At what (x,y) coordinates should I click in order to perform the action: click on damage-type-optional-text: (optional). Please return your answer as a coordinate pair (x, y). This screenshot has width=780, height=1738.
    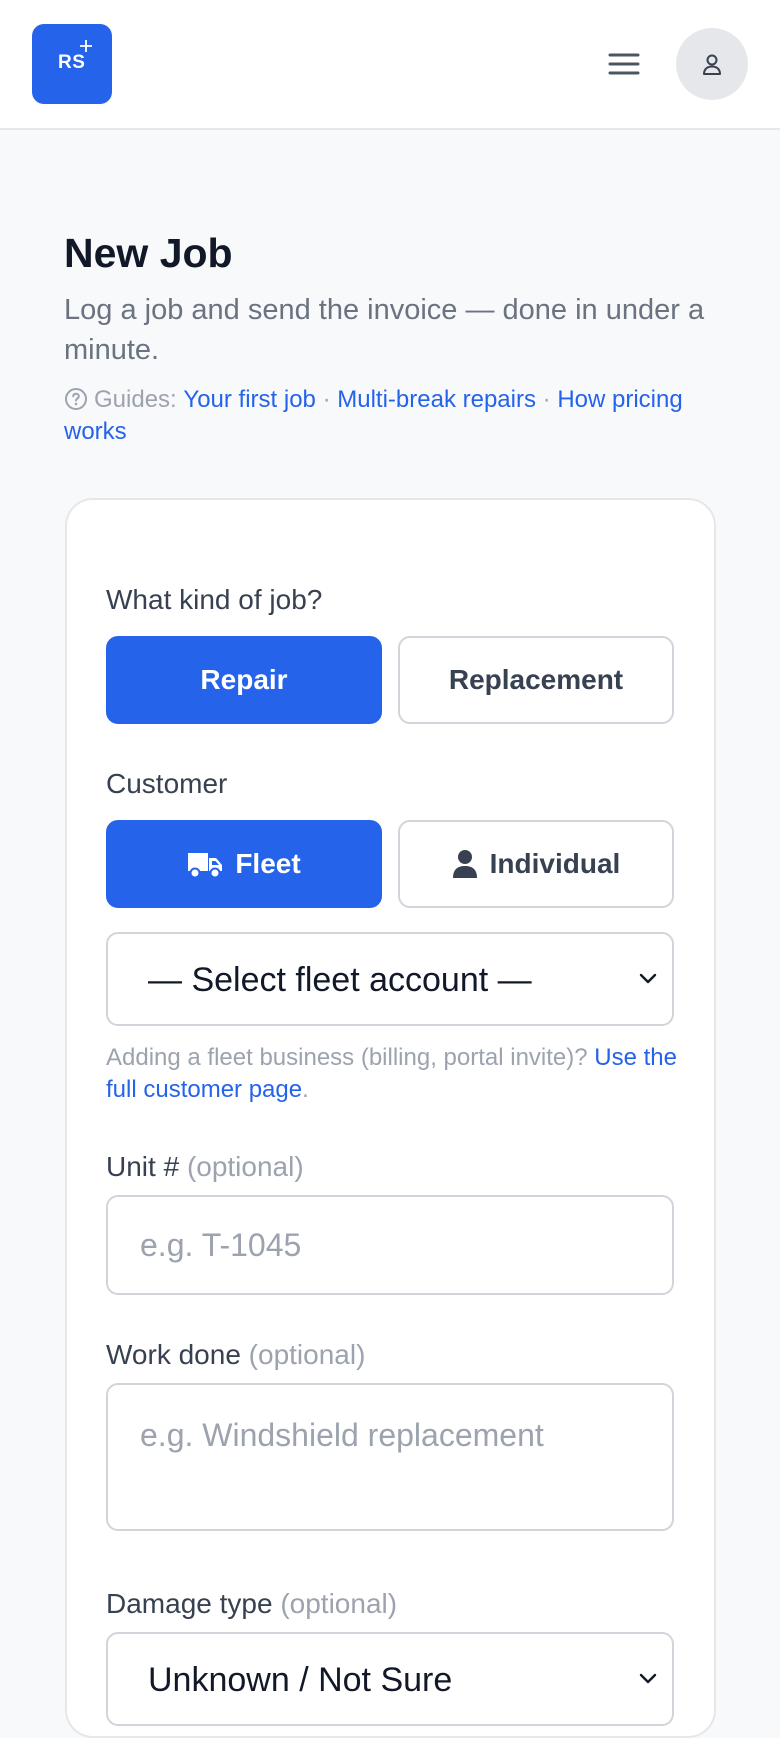
    Looking at the image, I should click on (339, 1603).